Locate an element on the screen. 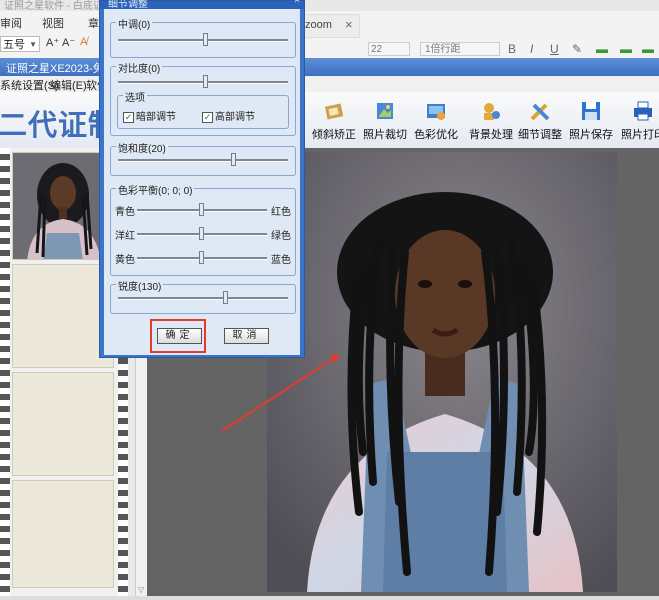 This screenshot has width=659, height=600. detail-adjust-button: 细节调整 is located at coordinates (540, 123).